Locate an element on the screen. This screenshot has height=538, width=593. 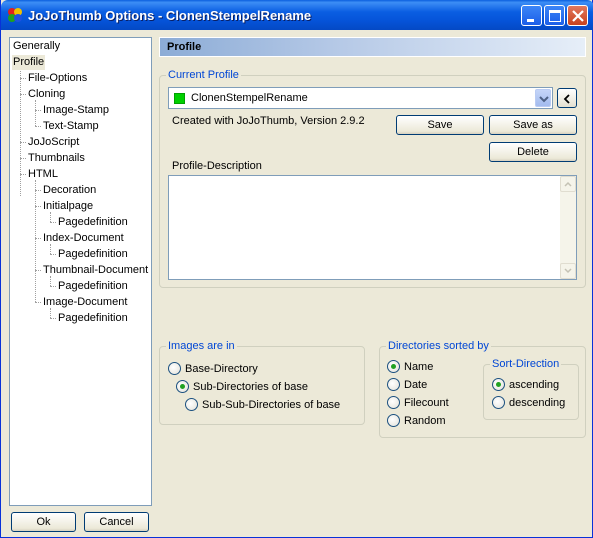
sub-sub-directories-label: Sub-Sub-Directories of base is located at coordinates (271, 405).